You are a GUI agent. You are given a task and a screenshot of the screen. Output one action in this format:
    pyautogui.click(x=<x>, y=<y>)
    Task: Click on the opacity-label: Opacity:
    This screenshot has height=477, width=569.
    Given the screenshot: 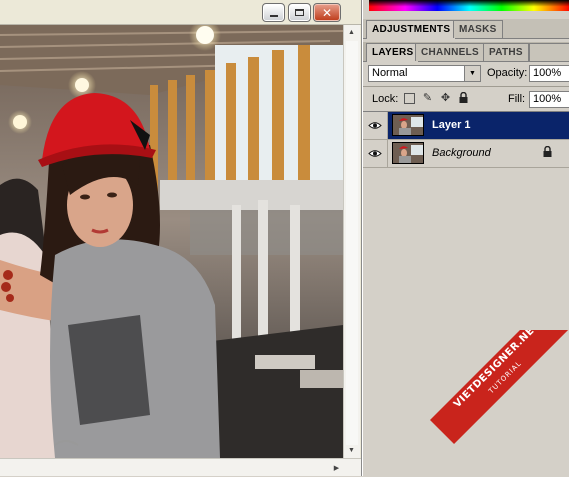 What is the action you would take?
    pyautogui.click(x=507, y=73)
    